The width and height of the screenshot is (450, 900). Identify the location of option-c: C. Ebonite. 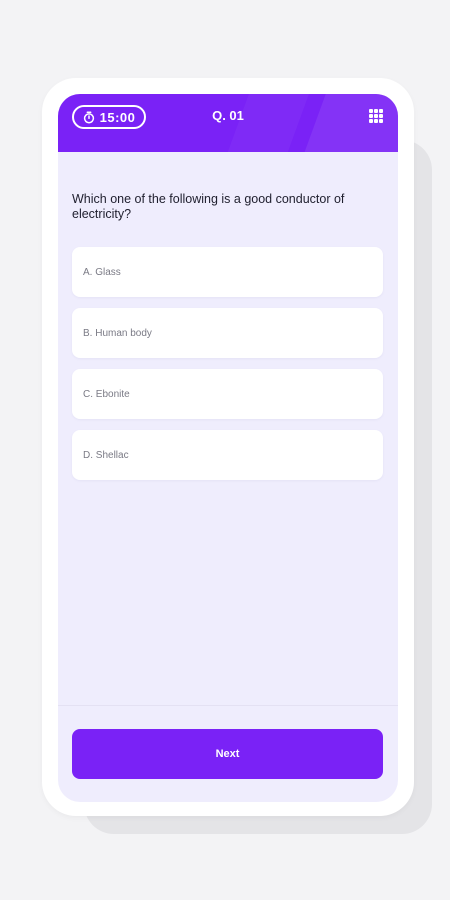
(227, 394).